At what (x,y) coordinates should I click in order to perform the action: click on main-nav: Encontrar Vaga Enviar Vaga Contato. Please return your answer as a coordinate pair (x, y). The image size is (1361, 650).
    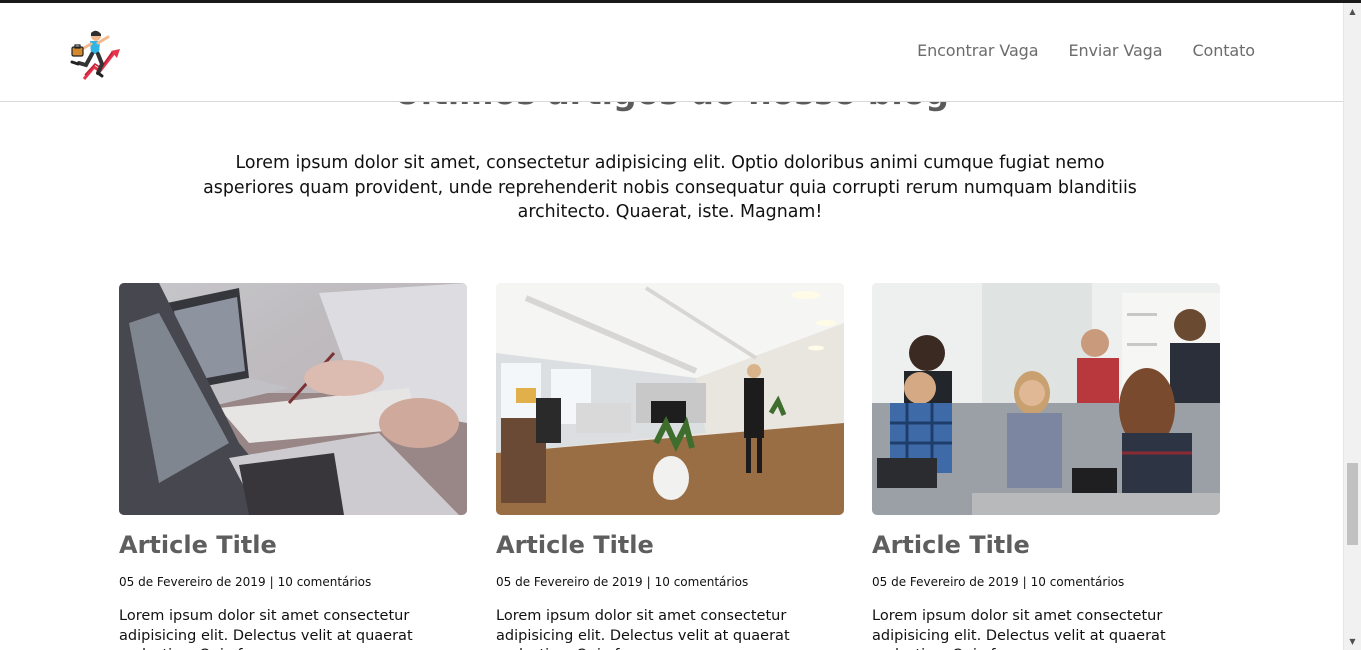
    Looking at the image, I should click on (1086, 50).